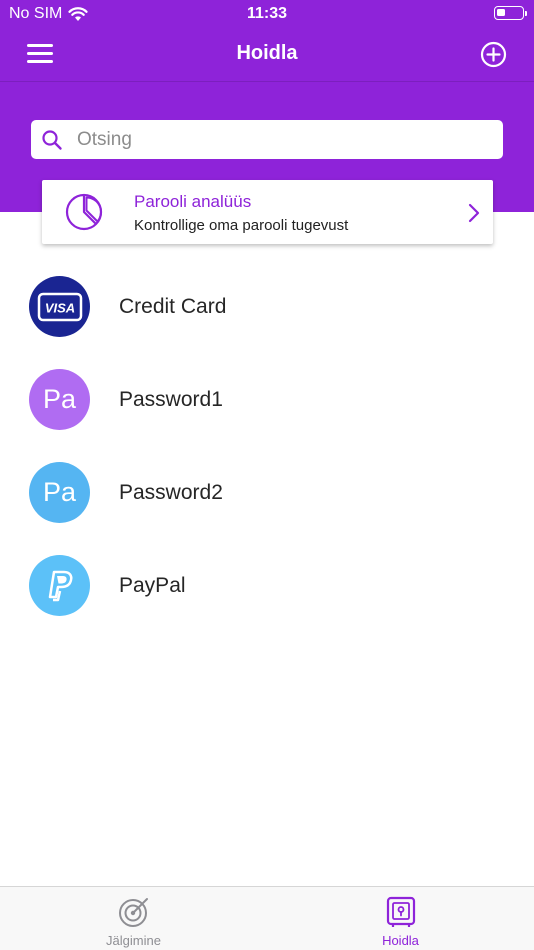 This screenshot has height=950, width=534. Describe the element at coordinates (401, 911) in the screenshot. I see `vault-icon` at that location.